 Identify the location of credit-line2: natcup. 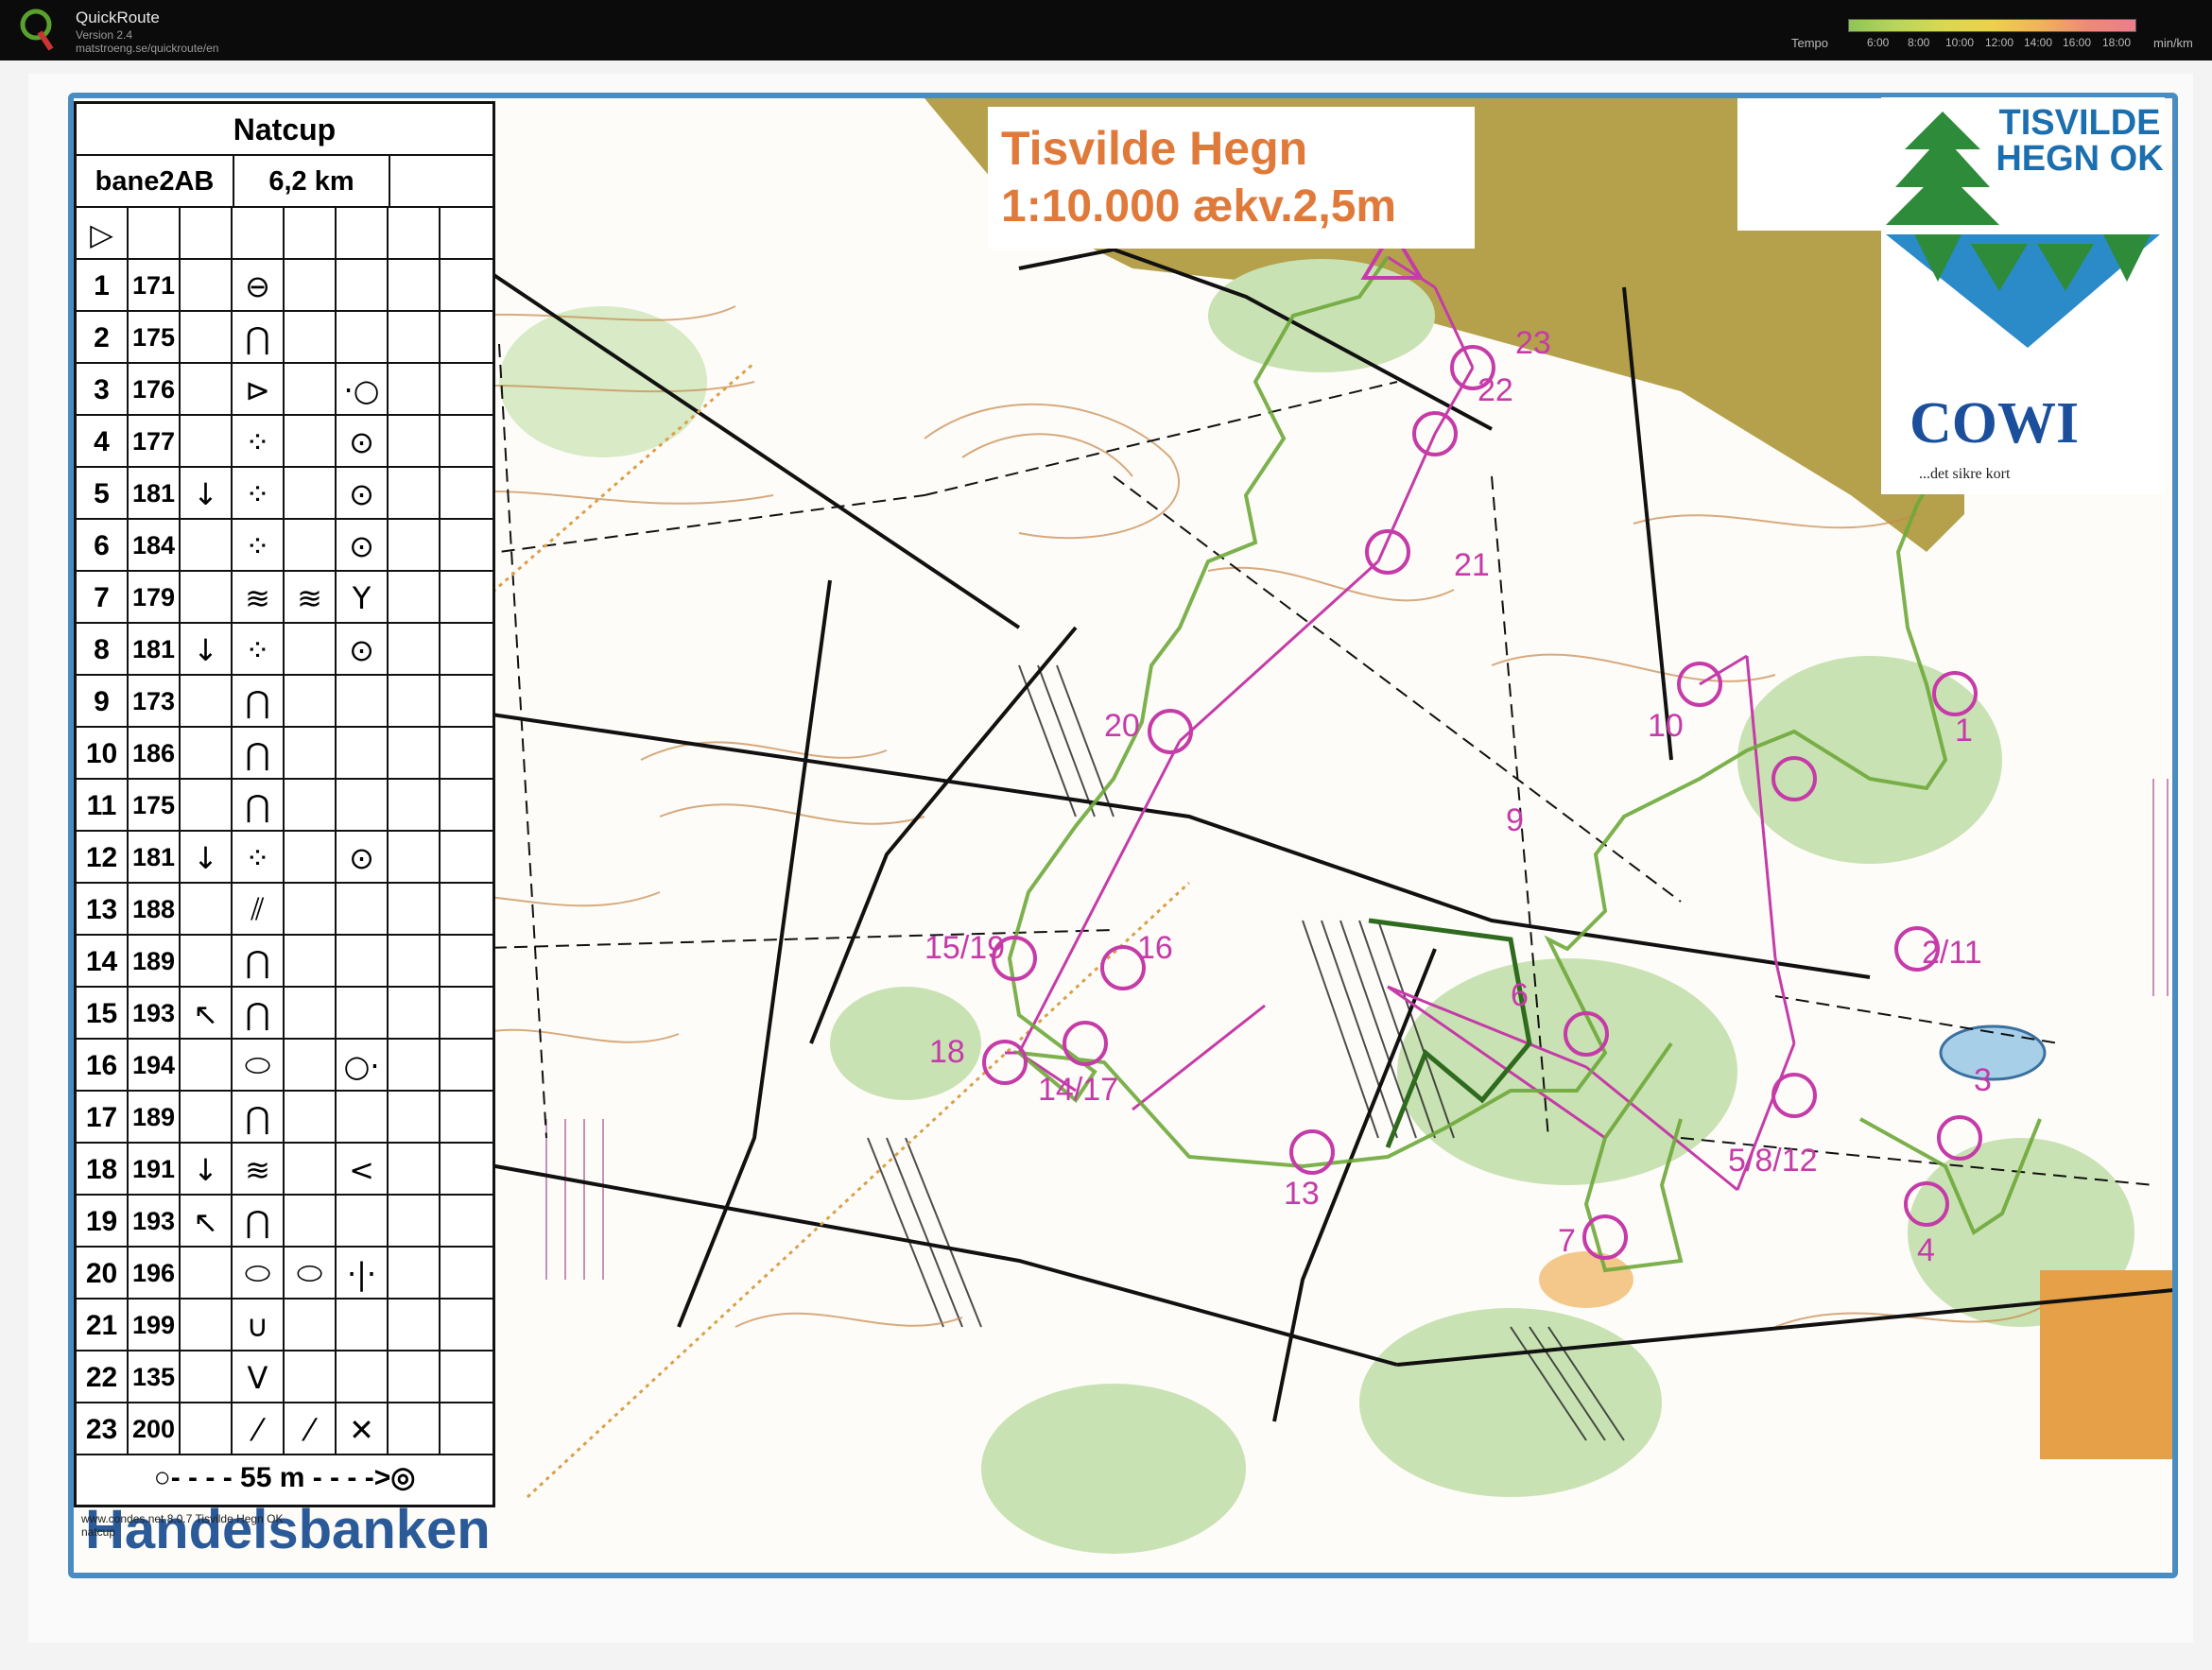
(98, 1532).